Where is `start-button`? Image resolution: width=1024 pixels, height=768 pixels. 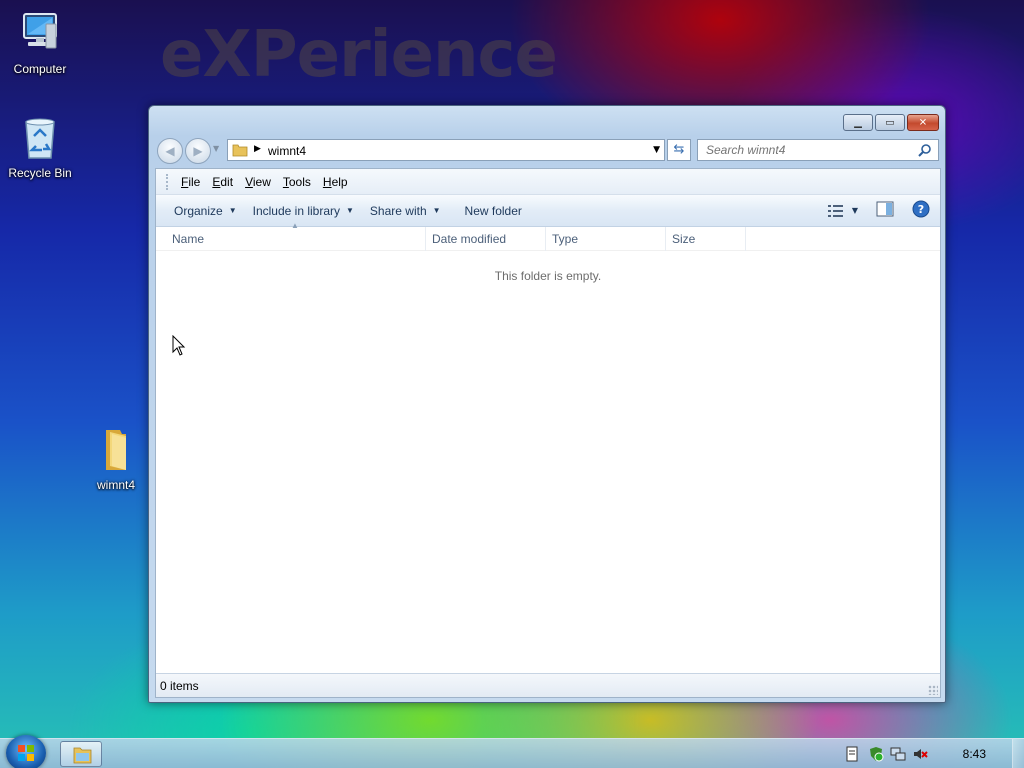
start-button is located at coordinates (26, 751).